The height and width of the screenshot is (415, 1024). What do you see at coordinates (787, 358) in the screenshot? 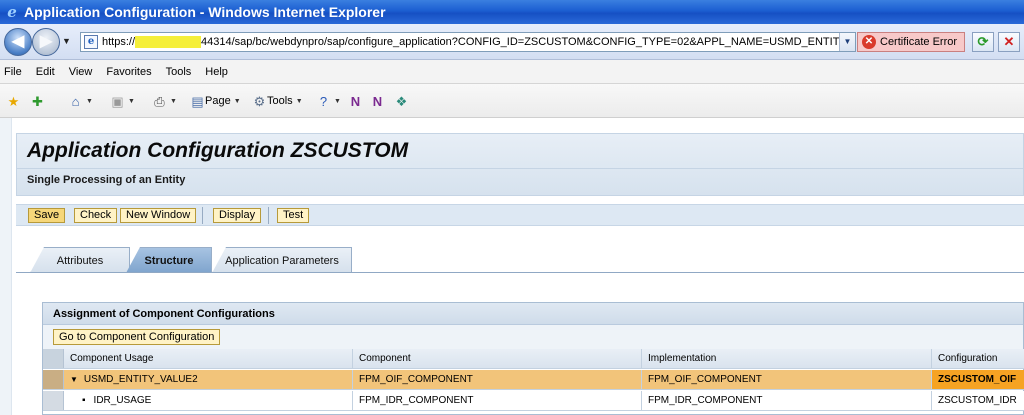
I see `column-header: Implementation` at bounding box center [787, 358].